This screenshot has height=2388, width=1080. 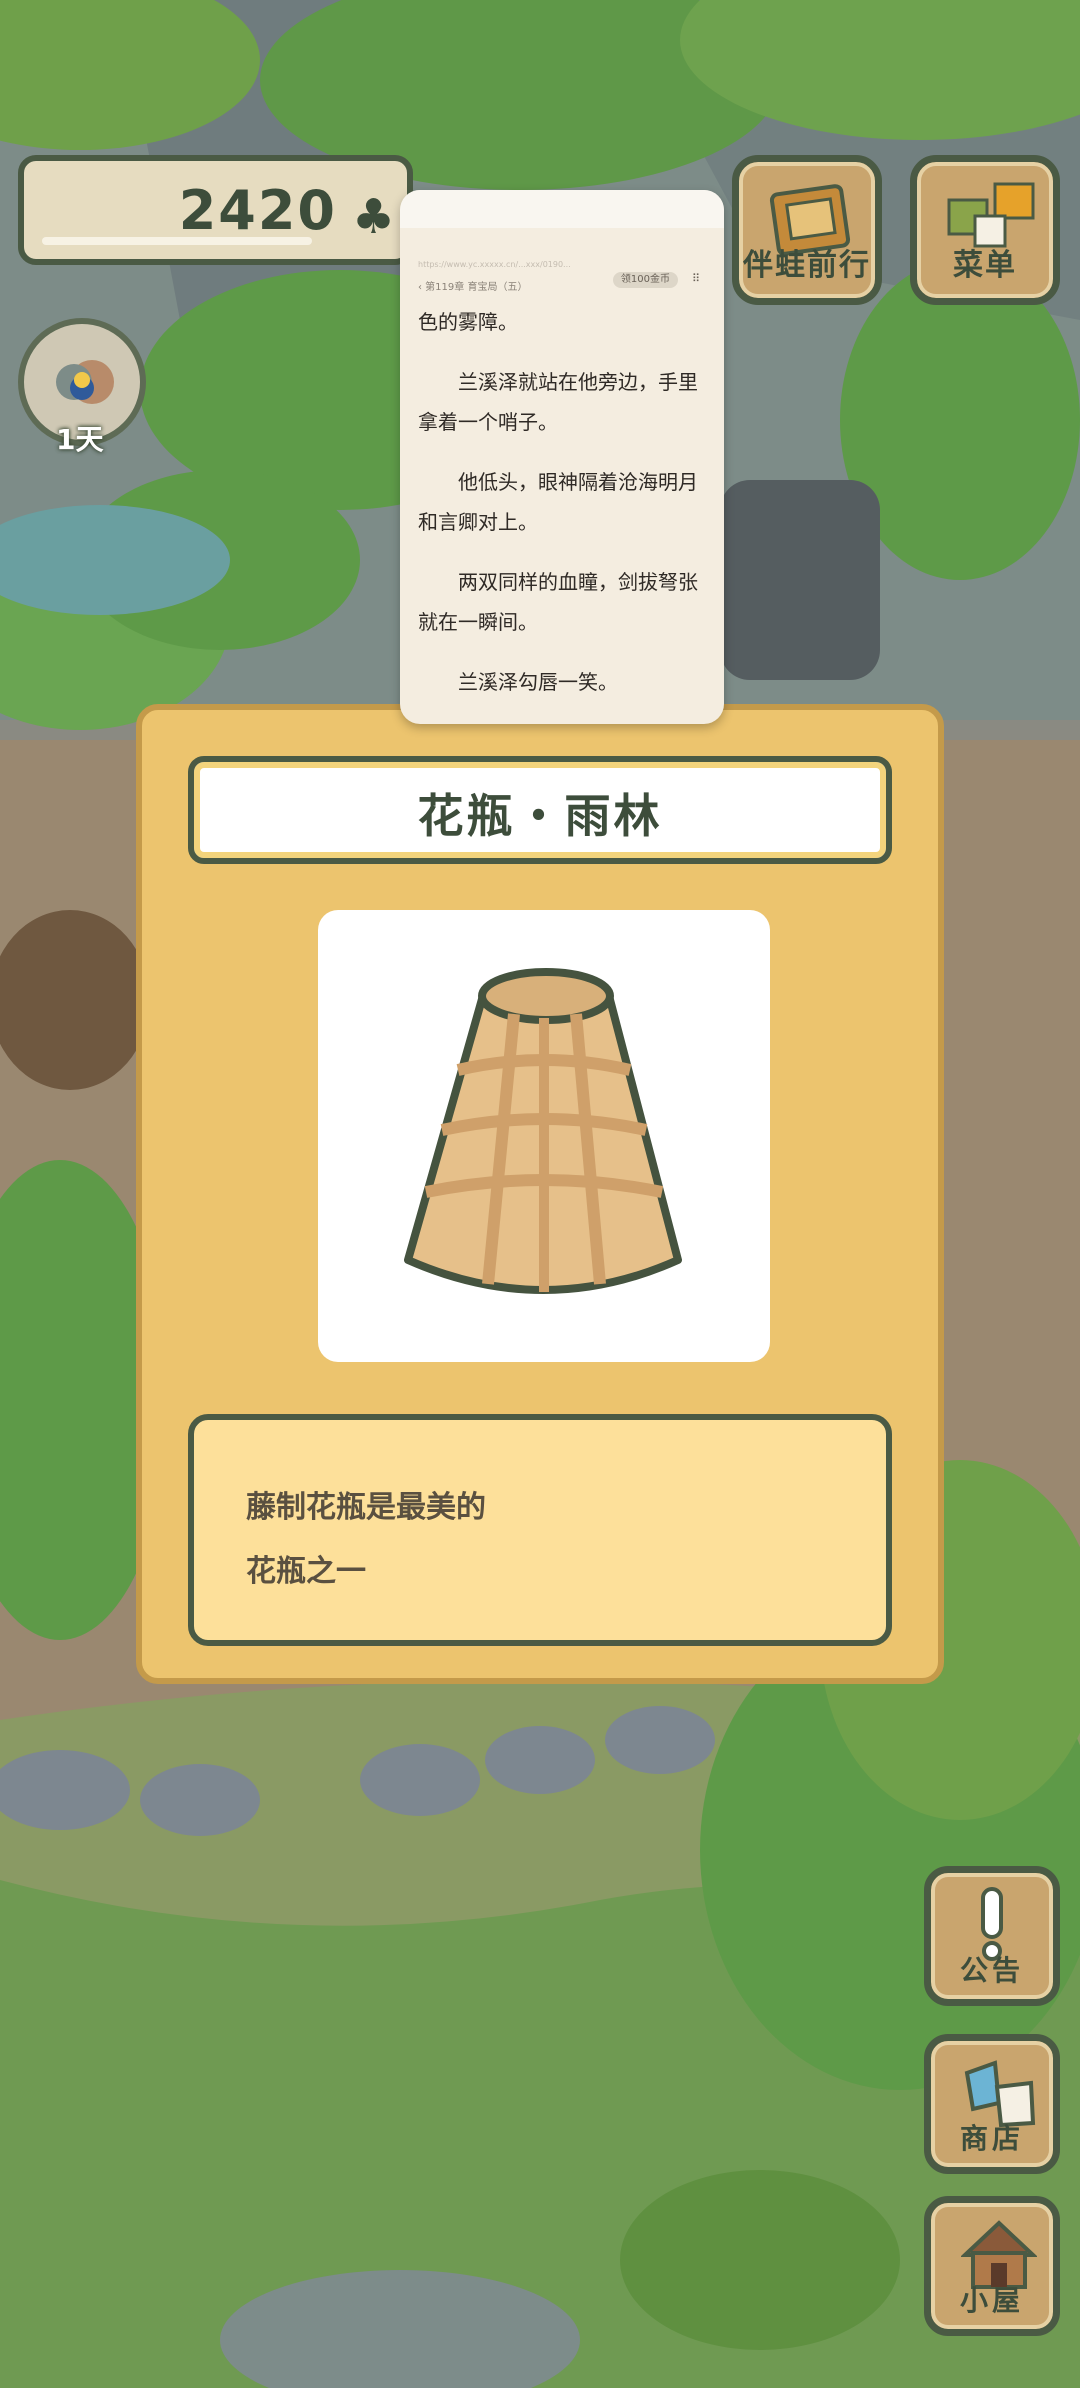 What do you see at coordinates (991, 2300) in the screenshot?
I see `house-label: 小屋` at bounding box center [991, 2300].